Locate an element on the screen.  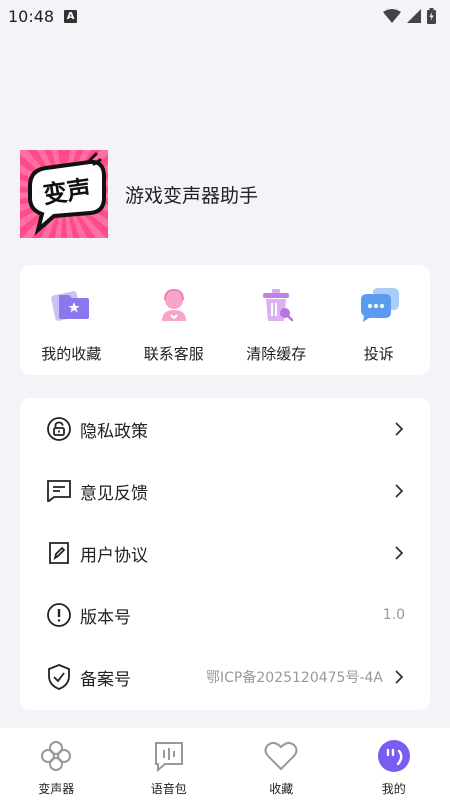
app-logo: 变声 is located at coordinates (64, 194).